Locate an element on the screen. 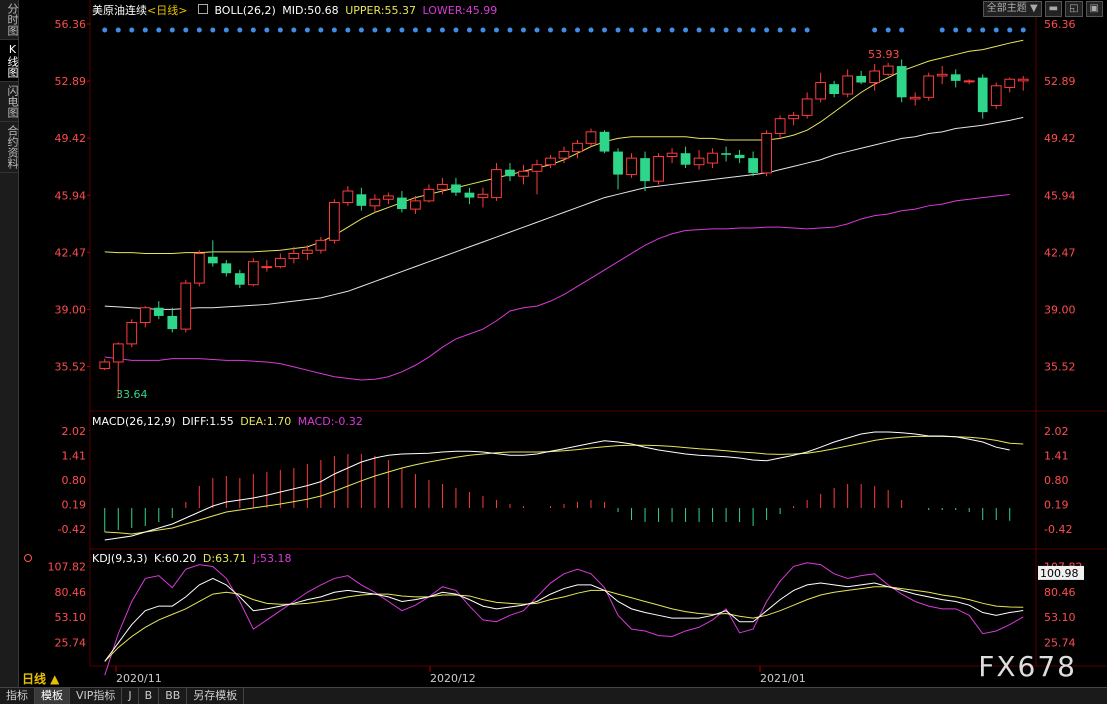 The width and height of the screenshot is (1107, 704). restore-icon: ◱ is located at coordinates (1074, 9).